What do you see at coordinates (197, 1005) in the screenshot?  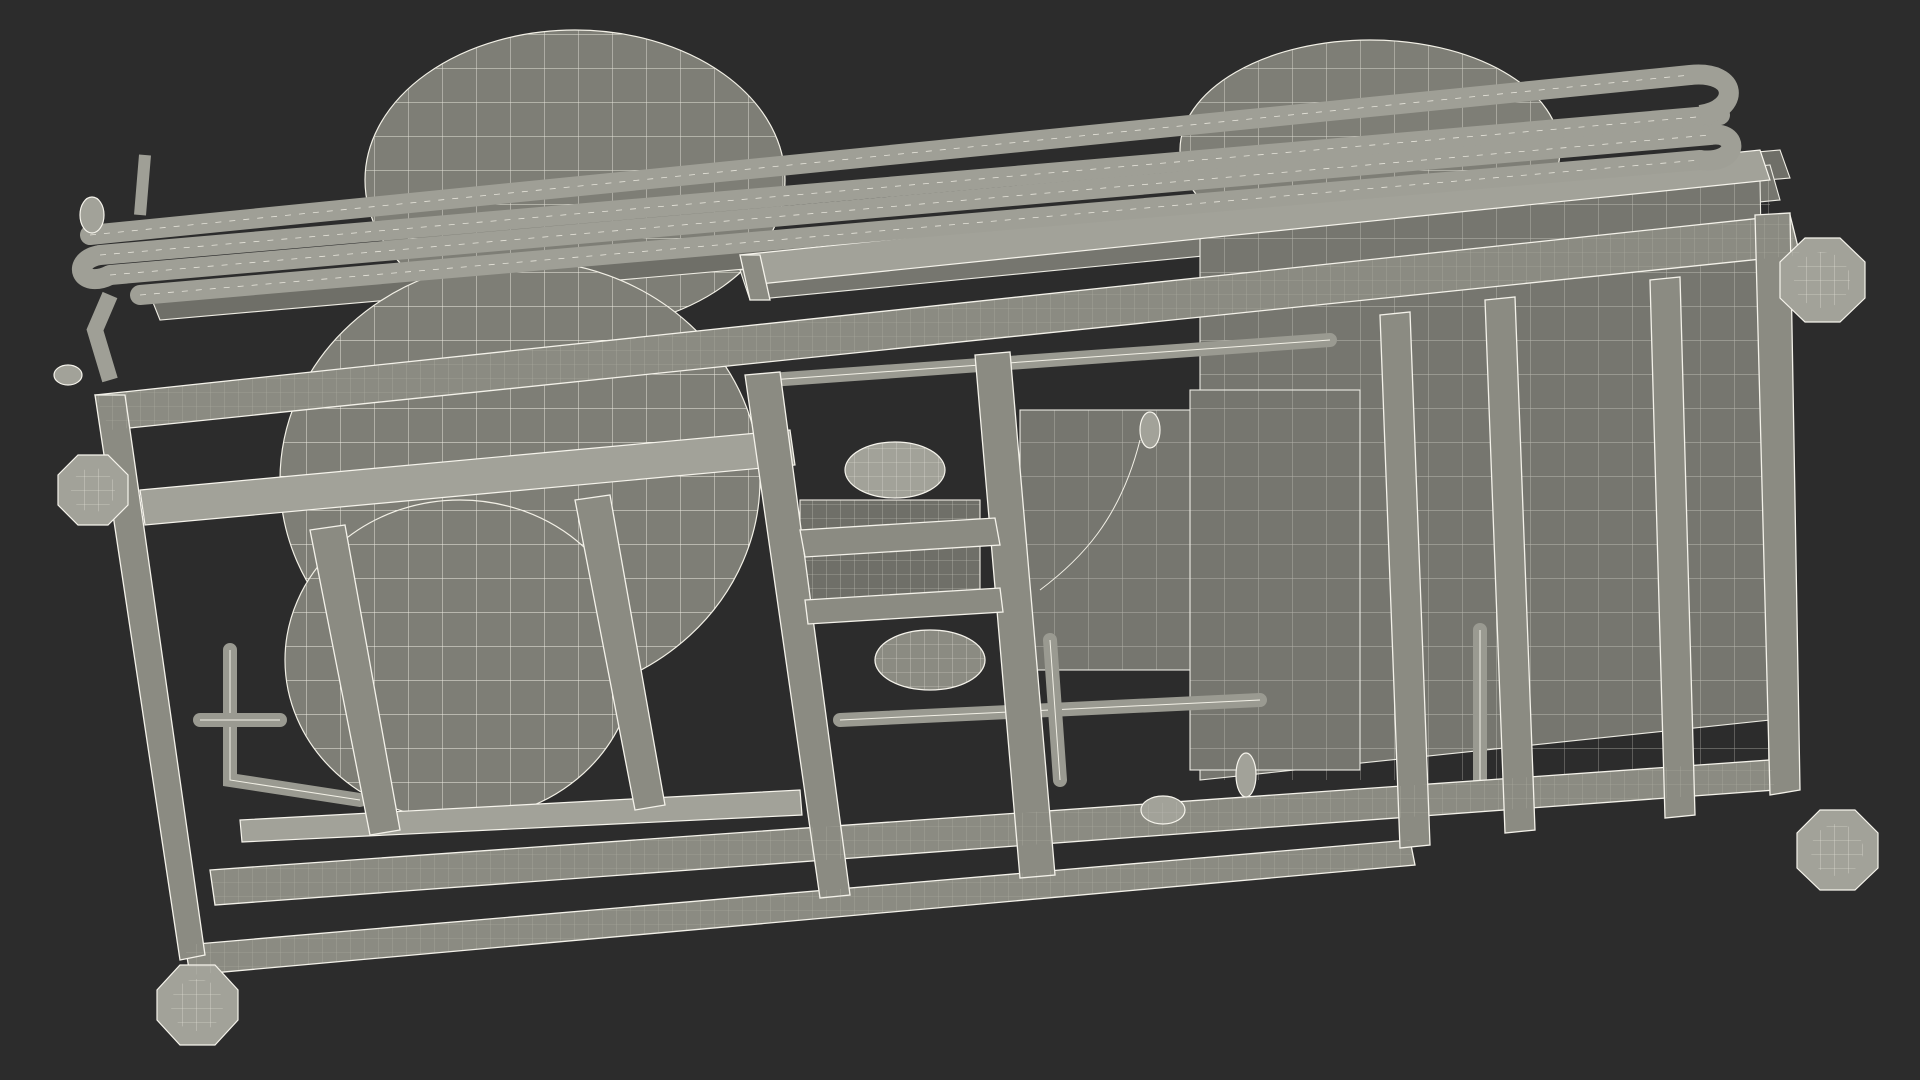 I see `wheel-rear-left` at bounding box center [197, 1005].